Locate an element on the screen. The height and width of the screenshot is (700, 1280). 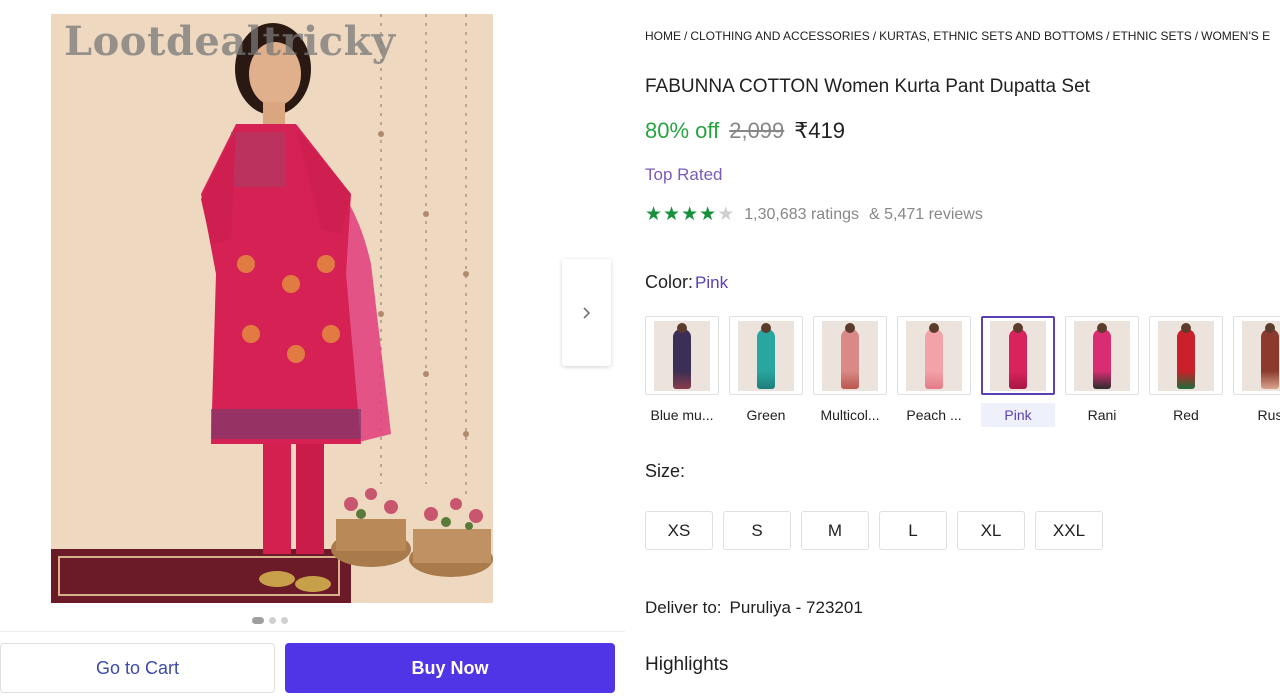
color-swatch: Pink is located at coordinates (1018, 371).